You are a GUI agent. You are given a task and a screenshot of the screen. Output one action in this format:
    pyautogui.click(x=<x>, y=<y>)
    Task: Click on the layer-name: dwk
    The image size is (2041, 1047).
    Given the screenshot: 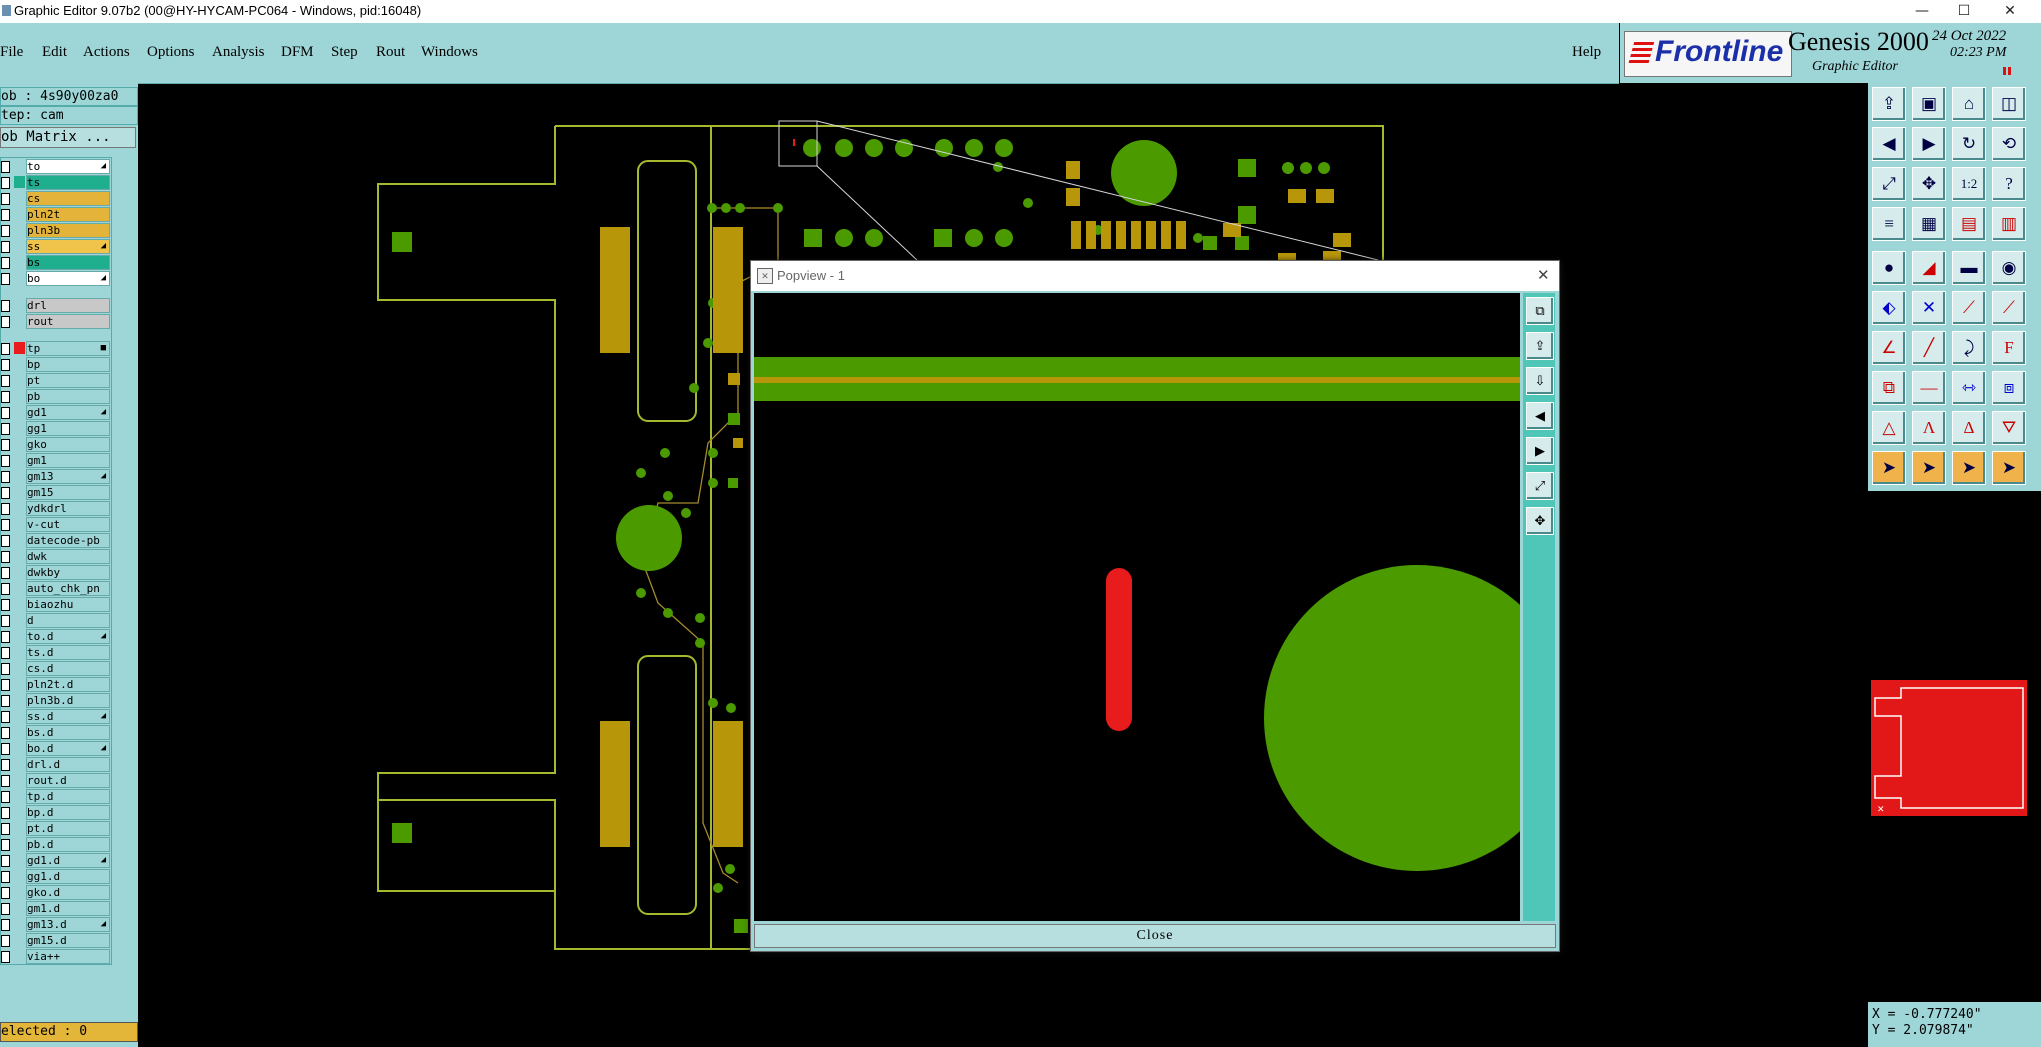 What is the action you would take?
    pyautogui.click(x=68, y=556)
    